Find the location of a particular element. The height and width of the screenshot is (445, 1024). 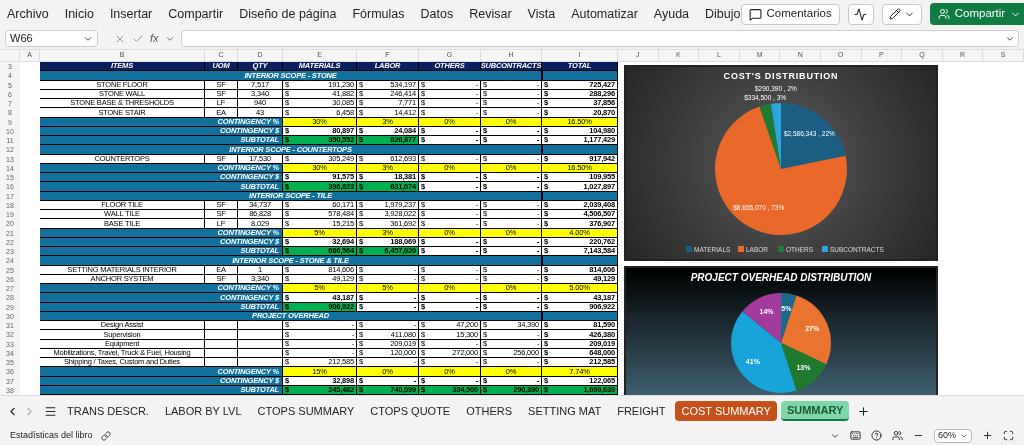

sheet-tab: SETTING MAT is located at coordinates (565, 411).